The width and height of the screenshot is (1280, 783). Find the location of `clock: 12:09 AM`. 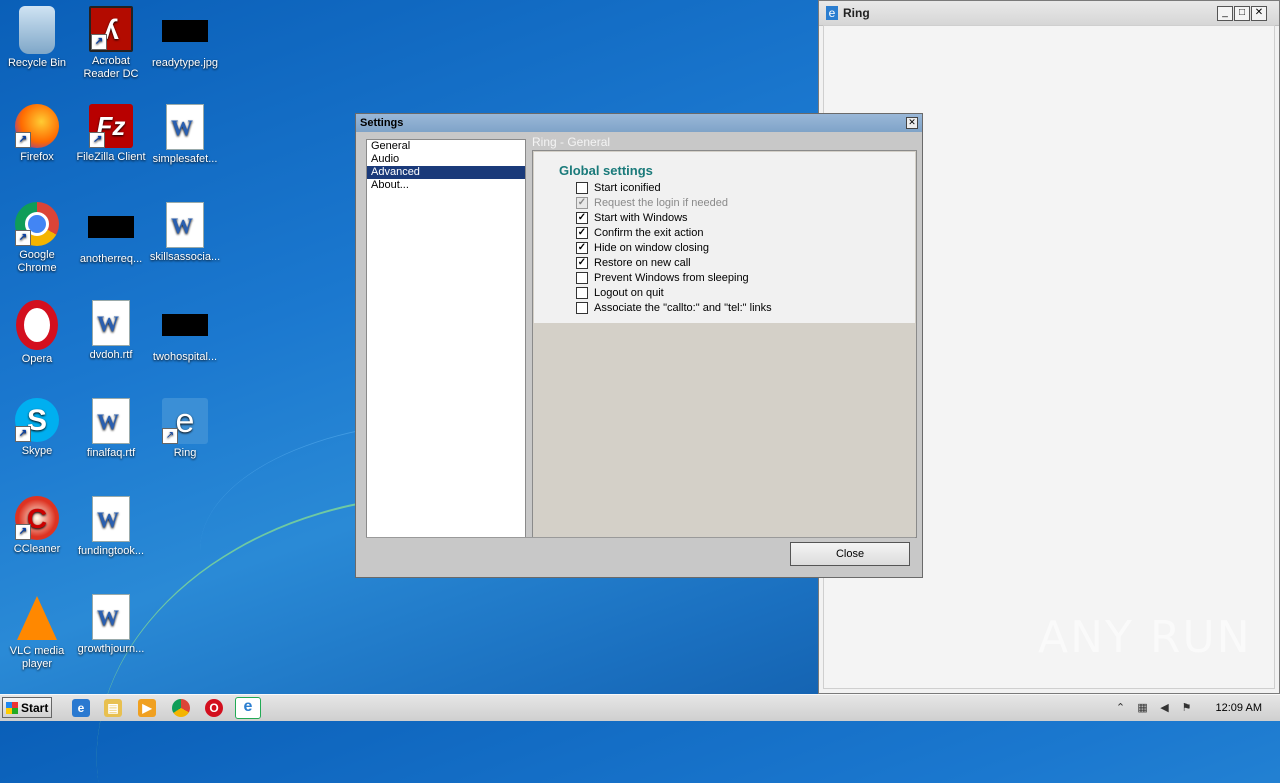

clock: 12:09 AM is located at coordinates (1239, 708).